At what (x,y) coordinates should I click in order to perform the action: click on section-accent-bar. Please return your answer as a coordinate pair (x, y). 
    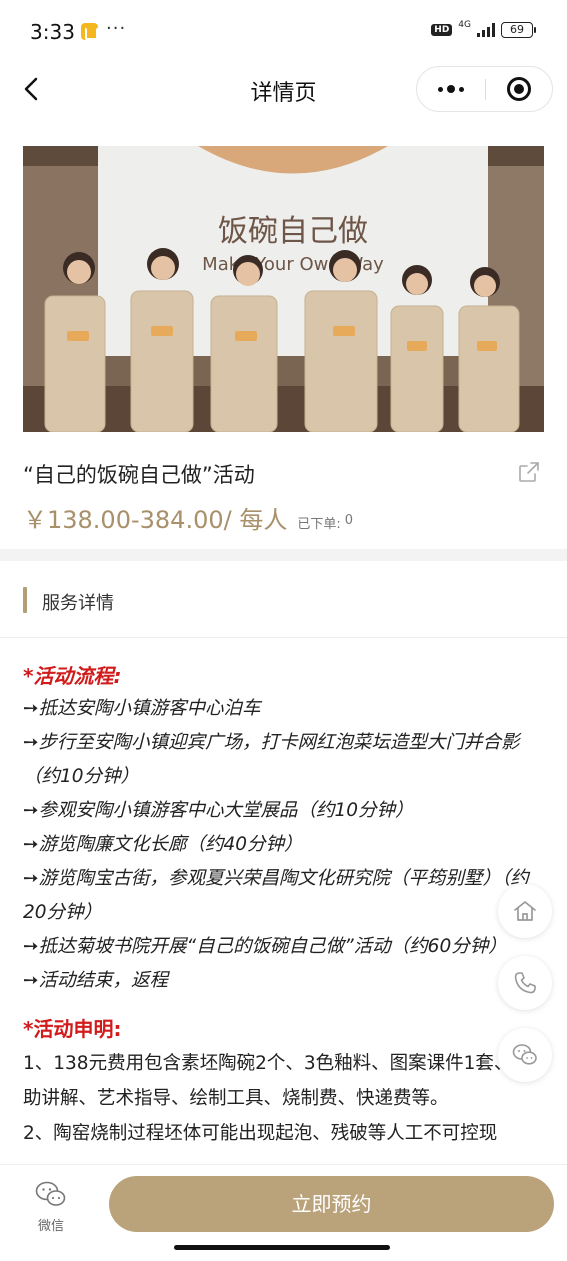
    Looking at the image, I should click on (25, 600).